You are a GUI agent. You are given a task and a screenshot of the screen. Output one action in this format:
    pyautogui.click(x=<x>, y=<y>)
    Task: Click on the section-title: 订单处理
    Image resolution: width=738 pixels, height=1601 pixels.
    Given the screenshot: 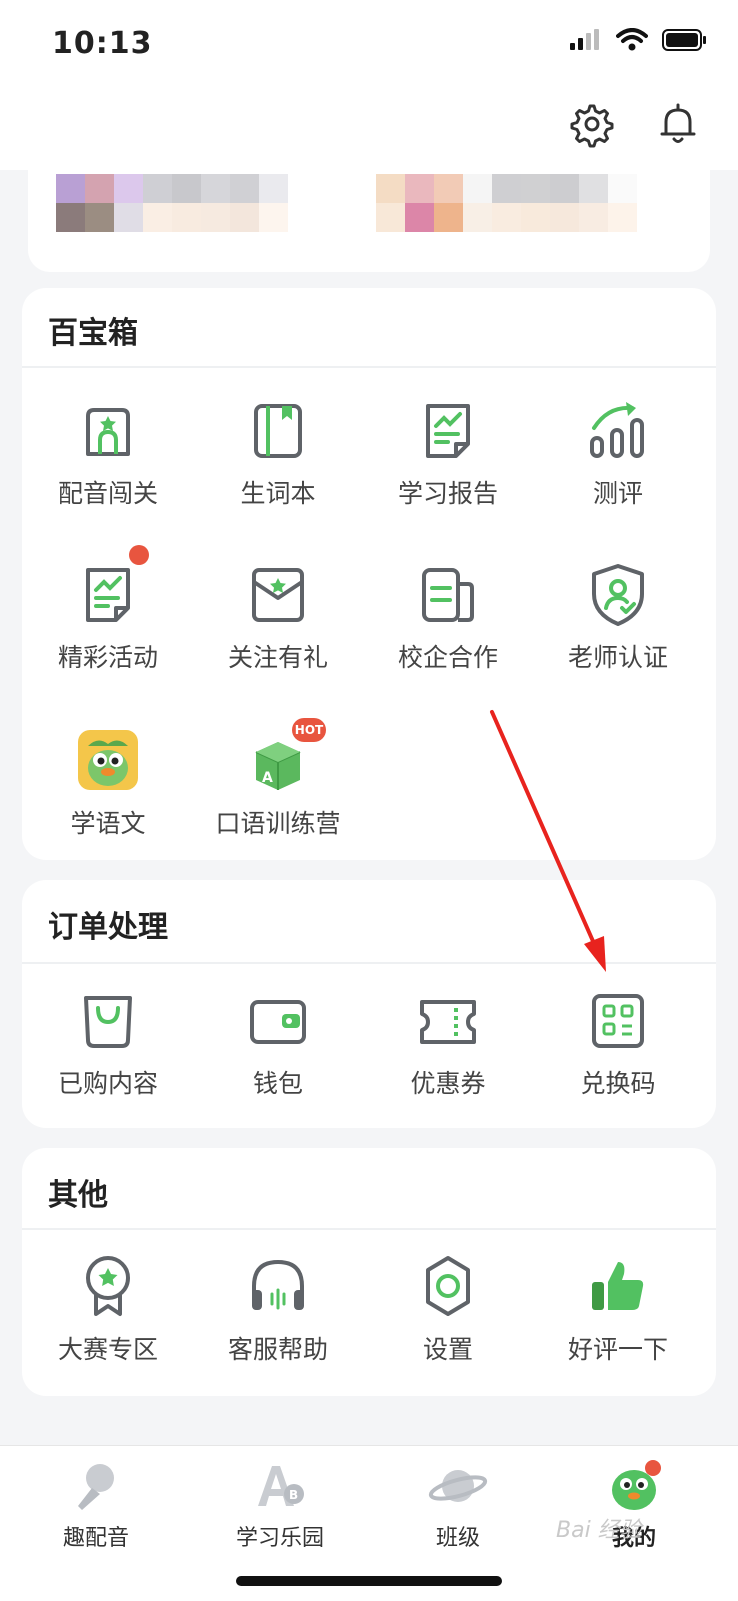 What is the action you would take?
    pyautogui.click(x=108, y=927)
    